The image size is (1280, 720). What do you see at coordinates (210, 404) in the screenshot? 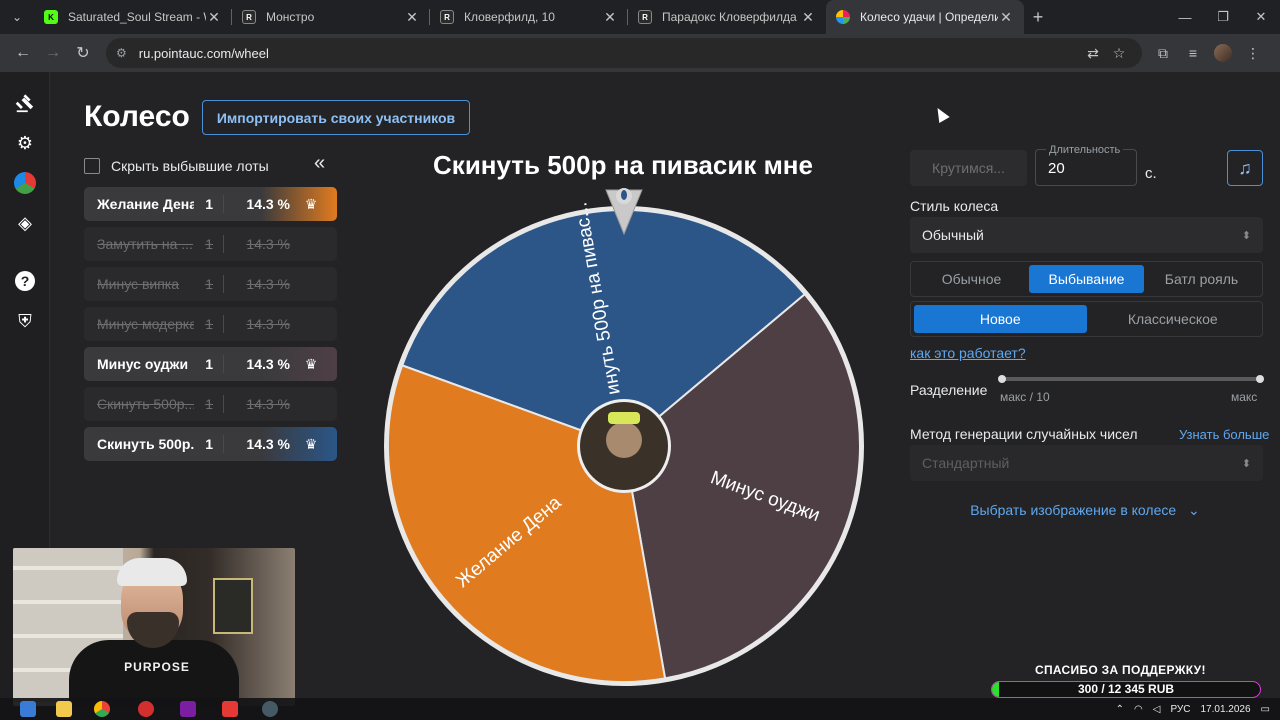
I see `lot-row: Скинуть 500р... 1 14.3 %` at bounding box center [210, 404].